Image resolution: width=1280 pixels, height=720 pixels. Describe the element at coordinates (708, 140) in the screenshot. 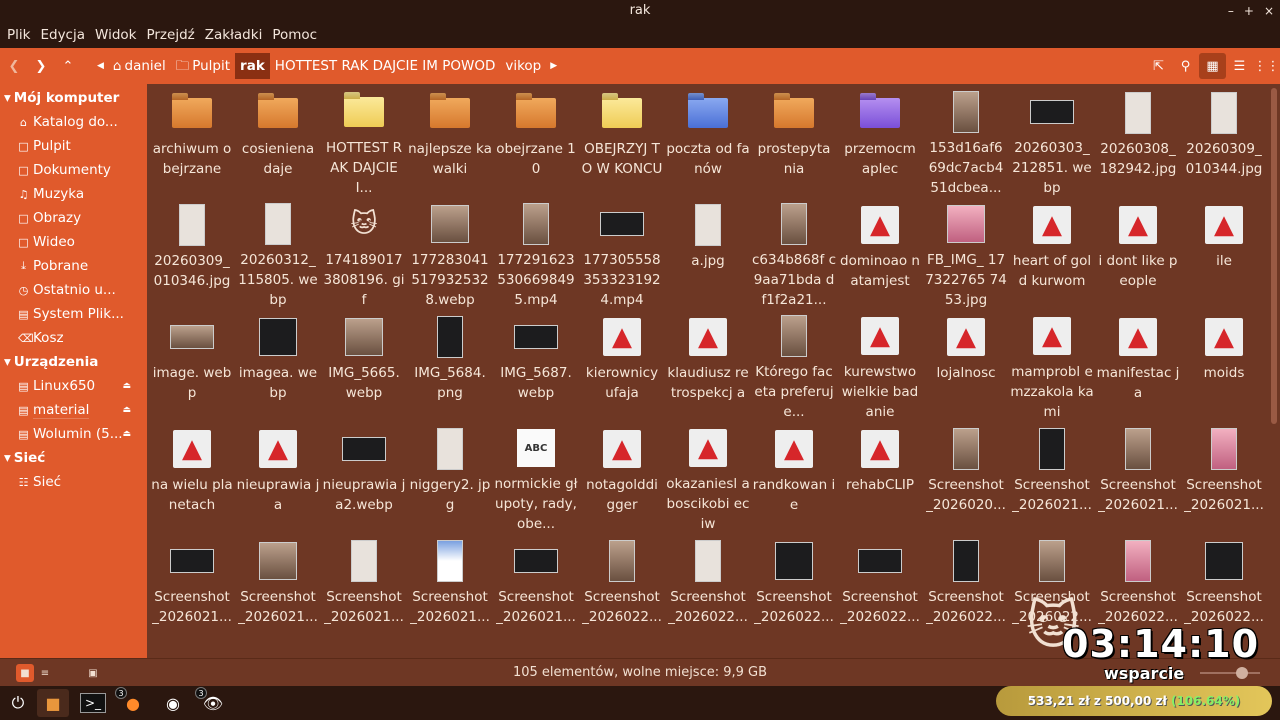

I see `file-item: poczta od fanów` at that location.